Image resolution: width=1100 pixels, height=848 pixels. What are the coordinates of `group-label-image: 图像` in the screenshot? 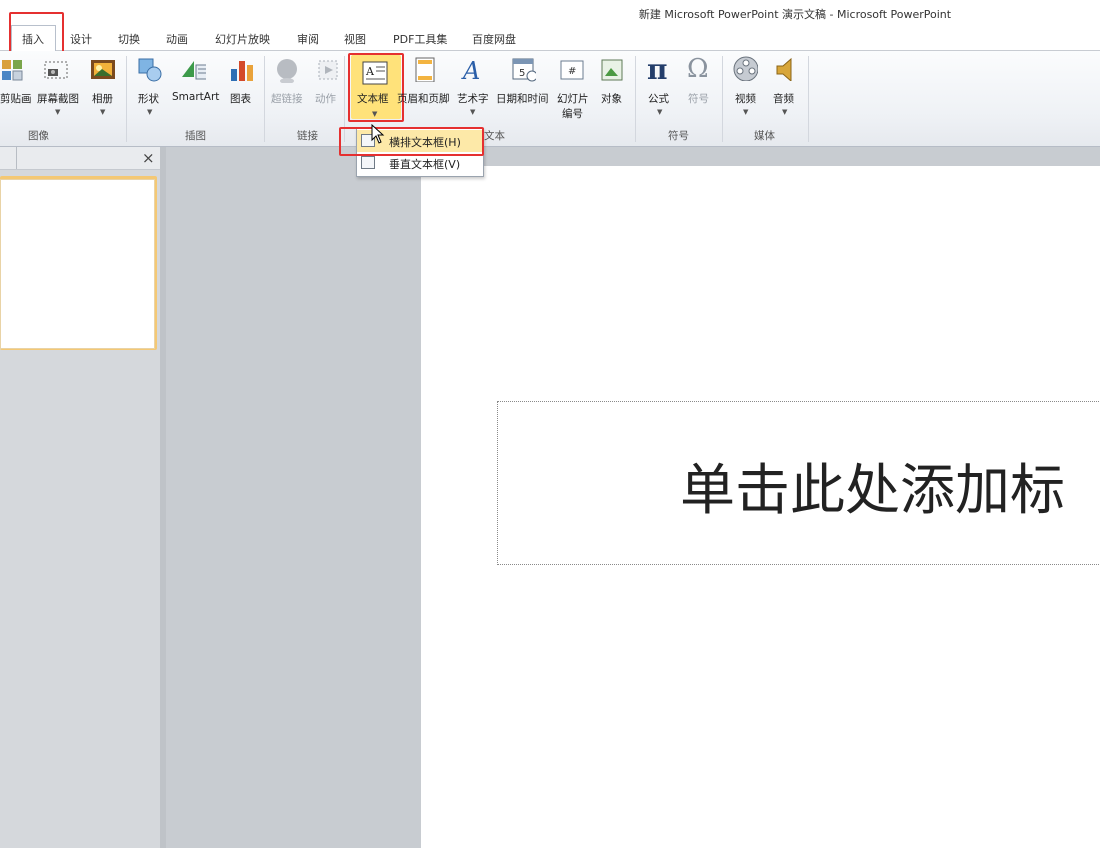 It's located at (38, 136).